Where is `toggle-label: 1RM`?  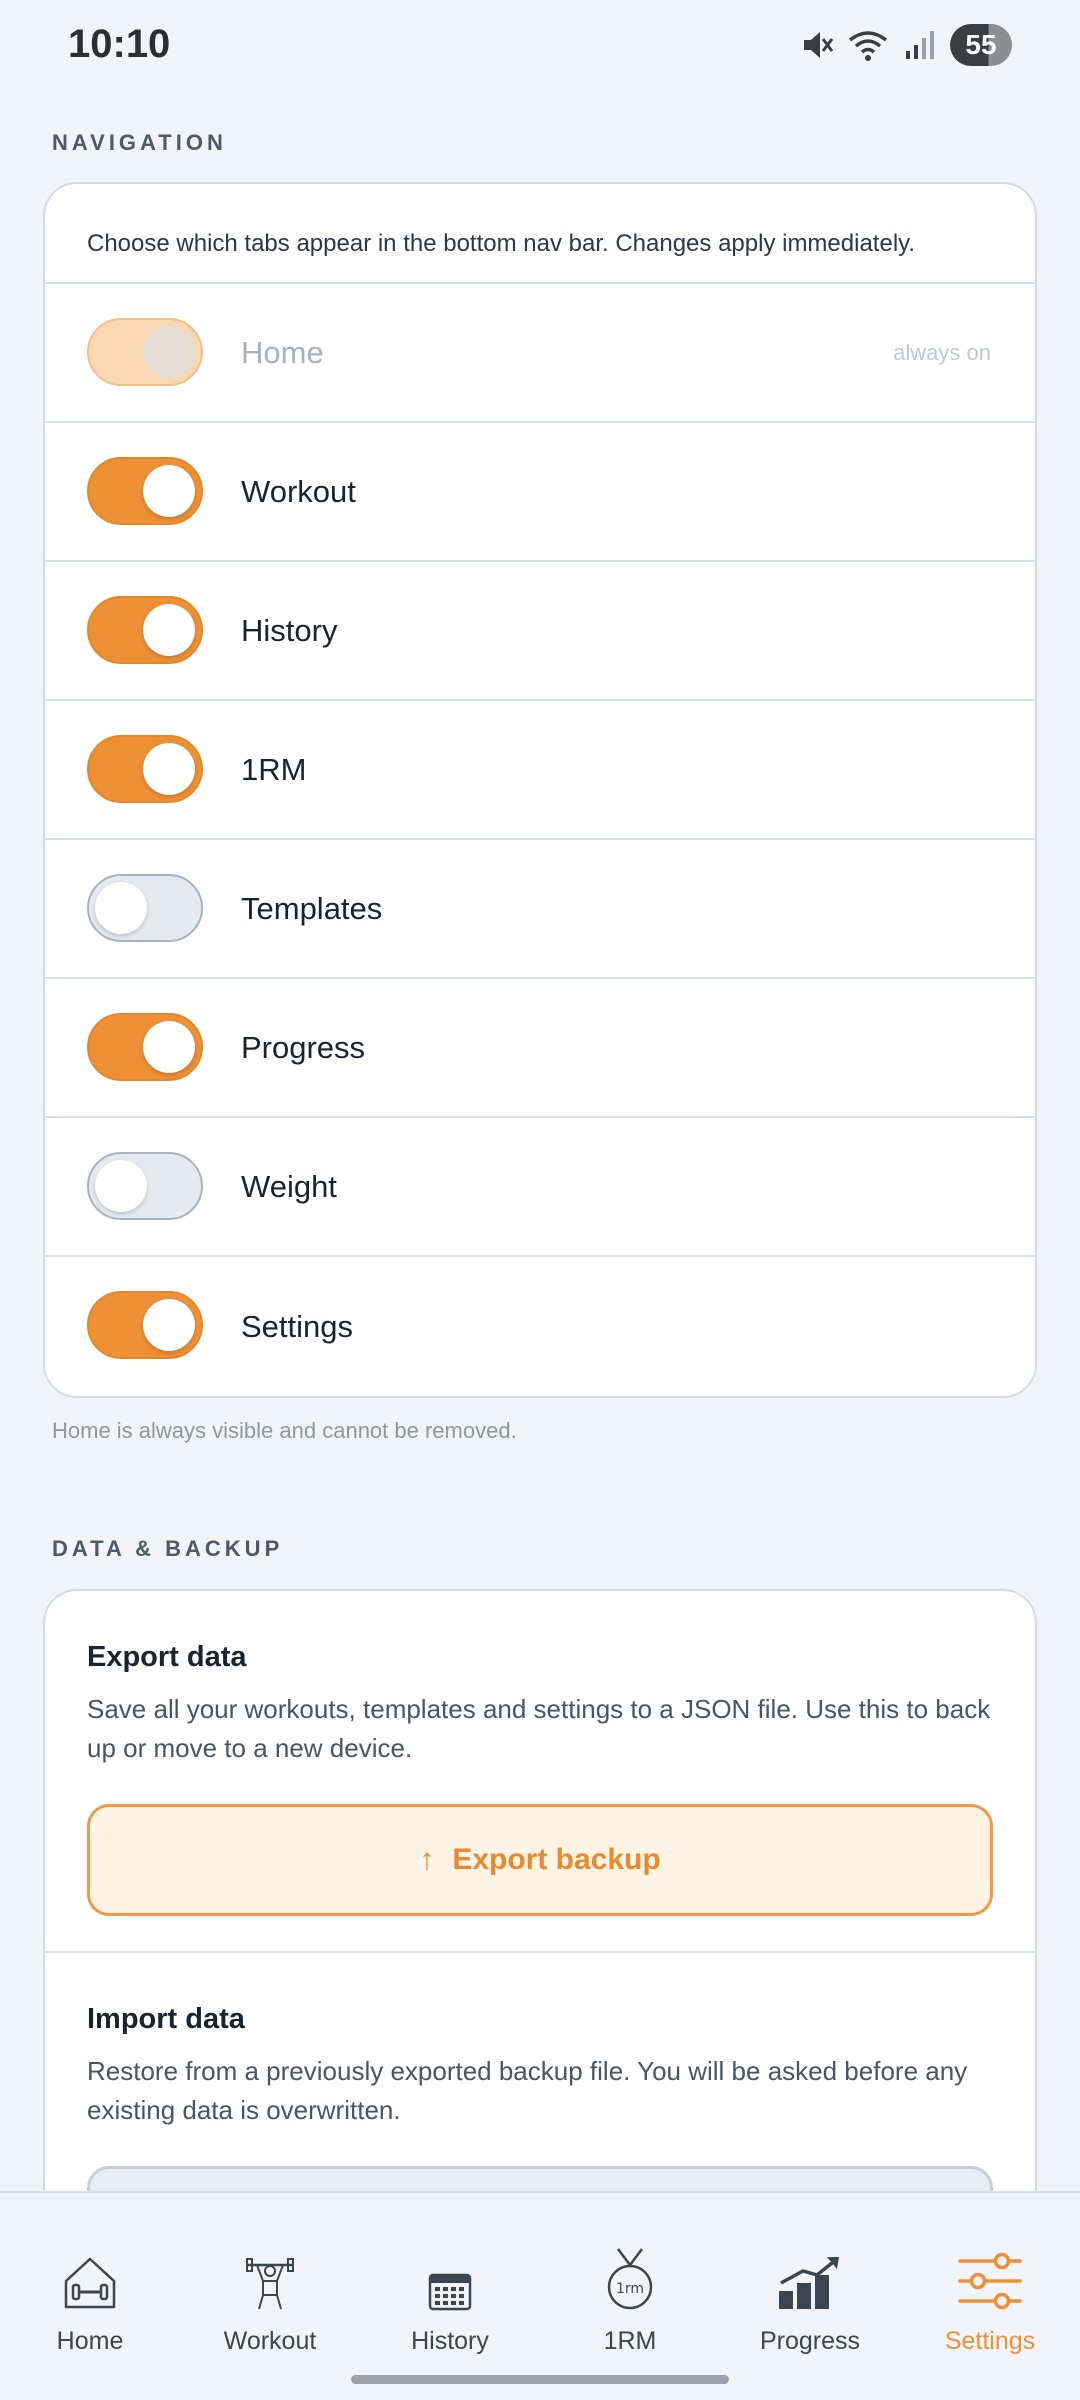
toggle-label: 1RM is located at coordinates (274, 769).